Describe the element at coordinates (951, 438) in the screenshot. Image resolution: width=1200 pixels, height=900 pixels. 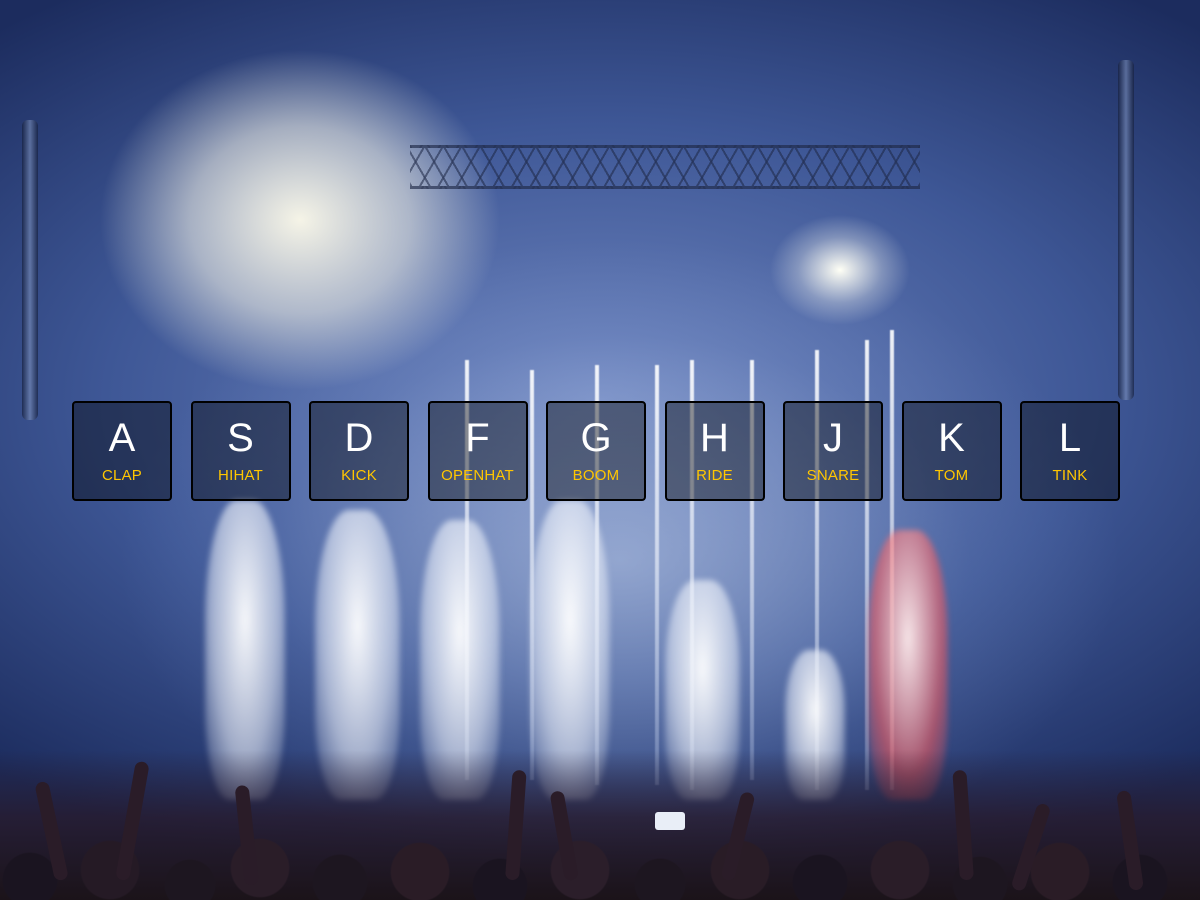
I see `key-letter: K` at that location.